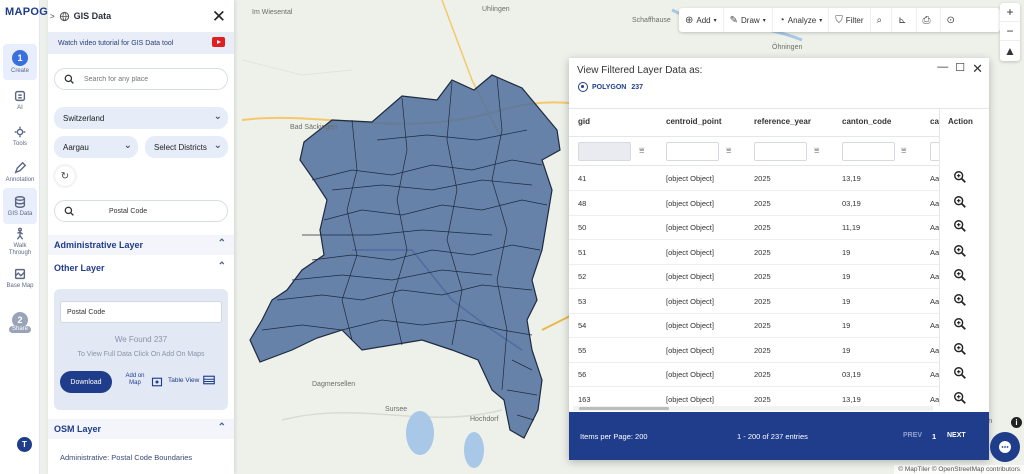 Image resolution: width=1024 pixels, height=474 pixels. I want to click on centroid-filter-input, so click(692, 151).